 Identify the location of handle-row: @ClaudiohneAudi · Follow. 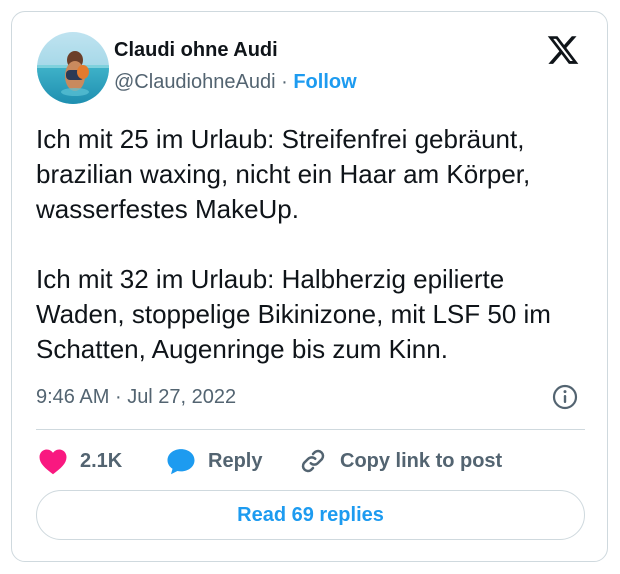
(235, 82).